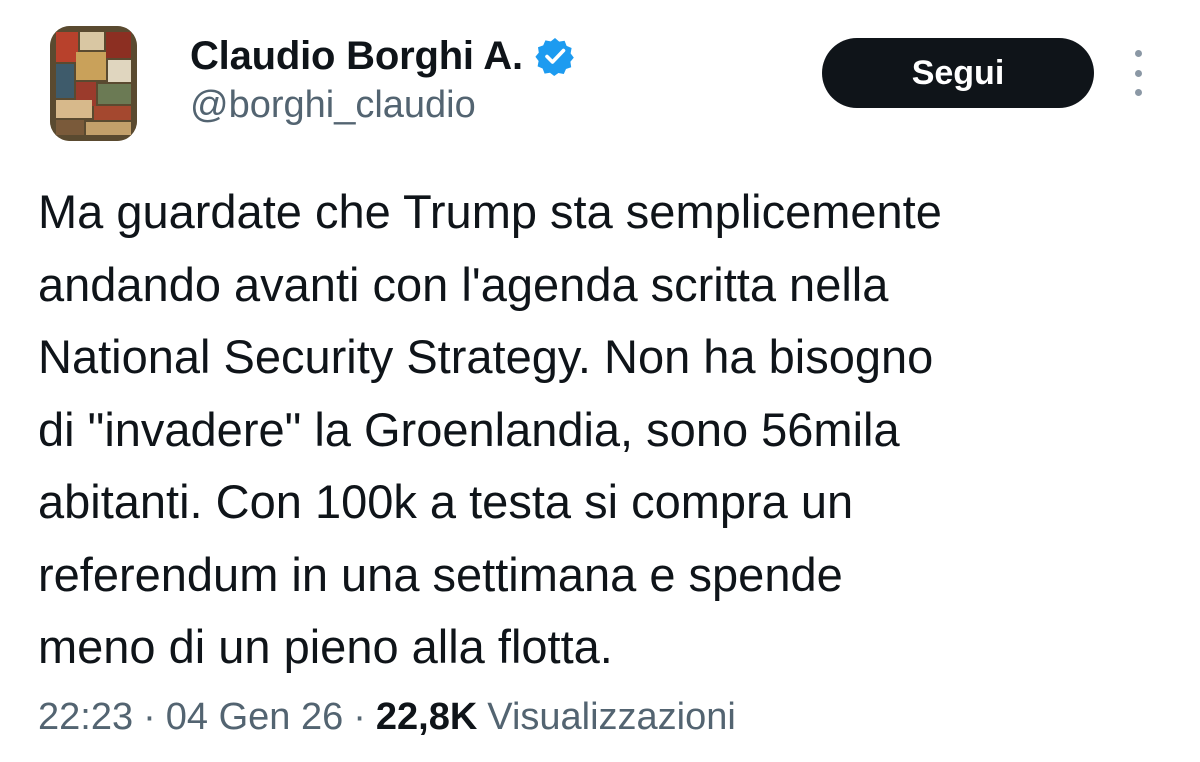  Describe the element at coordinates (325, 646) in the screenshot. I see `tweet-text-line: meno di un pieno alla flotta.` at that location.